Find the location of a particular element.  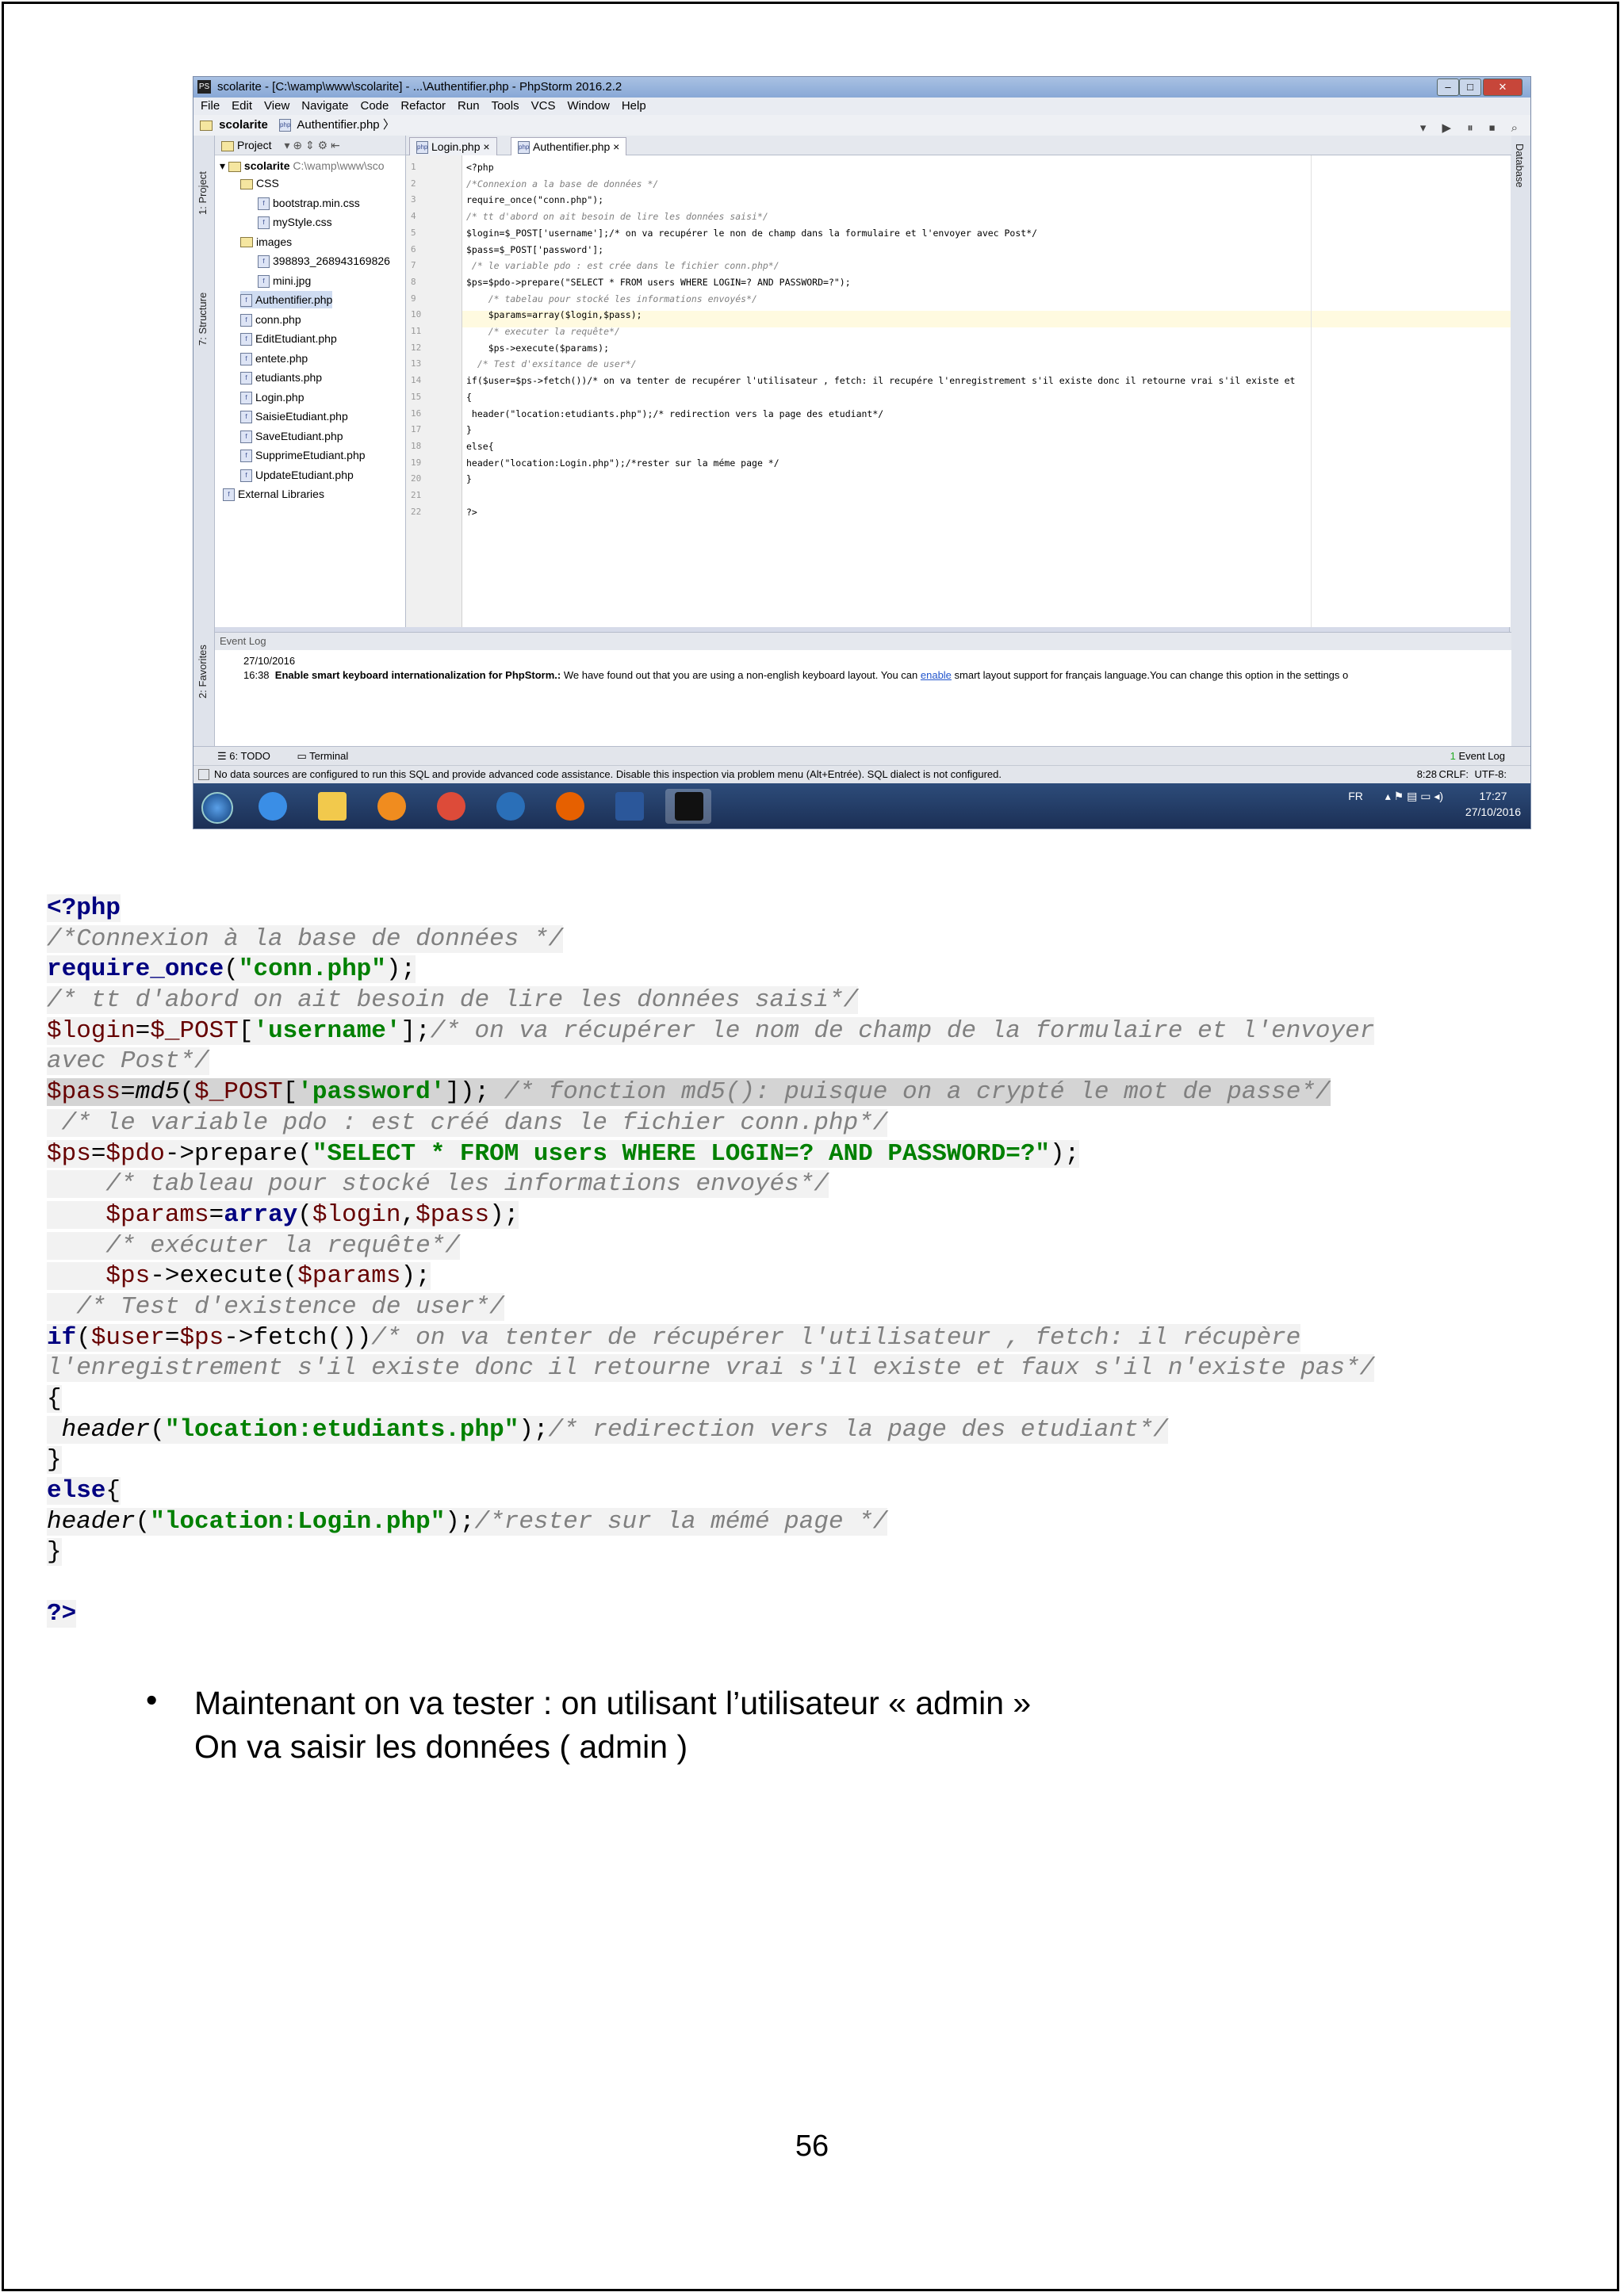

code-token: ( is located at coordinates (304, 1215).